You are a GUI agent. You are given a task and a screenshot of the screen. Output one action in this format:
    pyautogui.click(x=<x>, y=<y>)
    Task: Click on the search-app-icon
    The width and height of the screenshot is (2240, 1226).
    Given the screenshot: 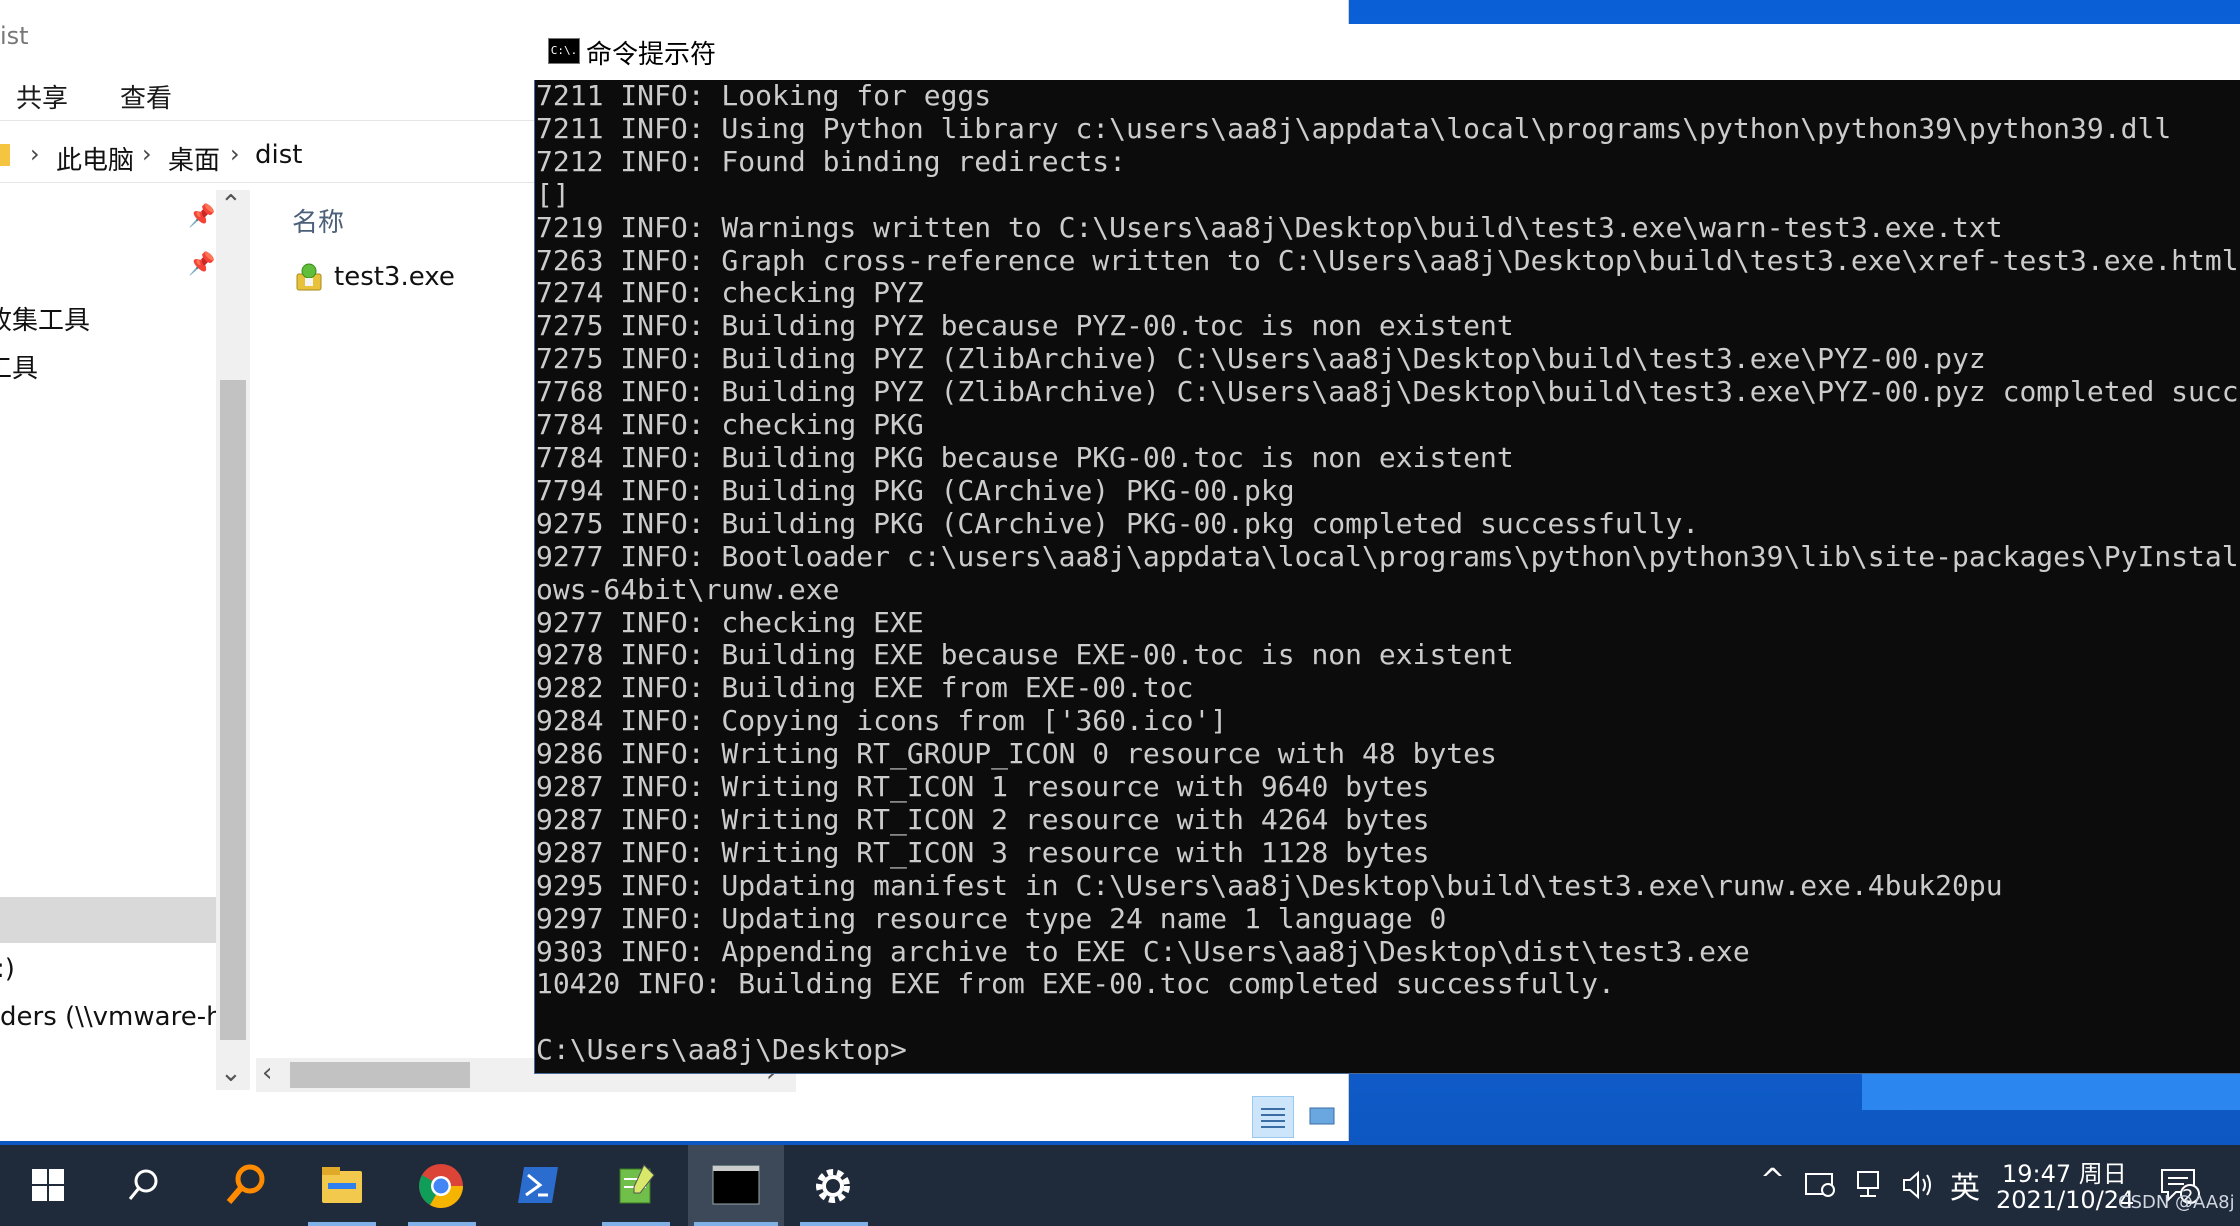 What is the action you would take?
    pyautogui.click(x=245, y=1184)
    